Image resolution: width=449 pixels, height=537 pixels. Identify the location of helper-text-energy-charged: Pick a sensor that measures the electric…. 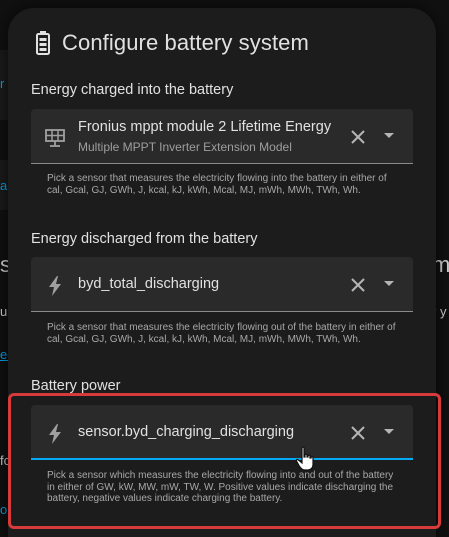
(217, 184).